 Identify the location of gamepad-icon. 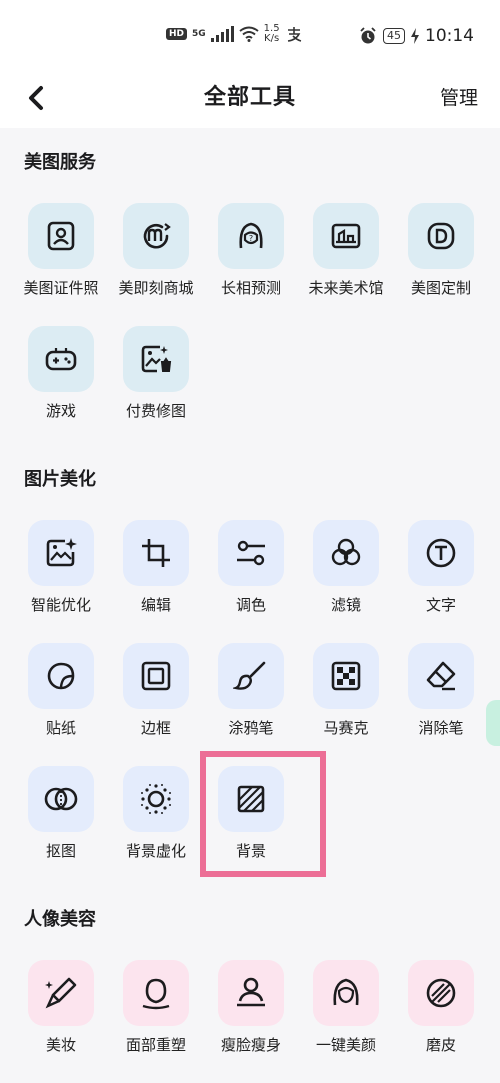
(61, 359).